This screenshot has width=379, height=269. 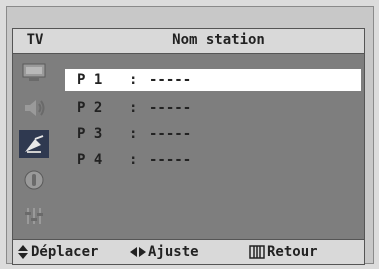 I want to click on setup-icon, so click(x=34, y=216).